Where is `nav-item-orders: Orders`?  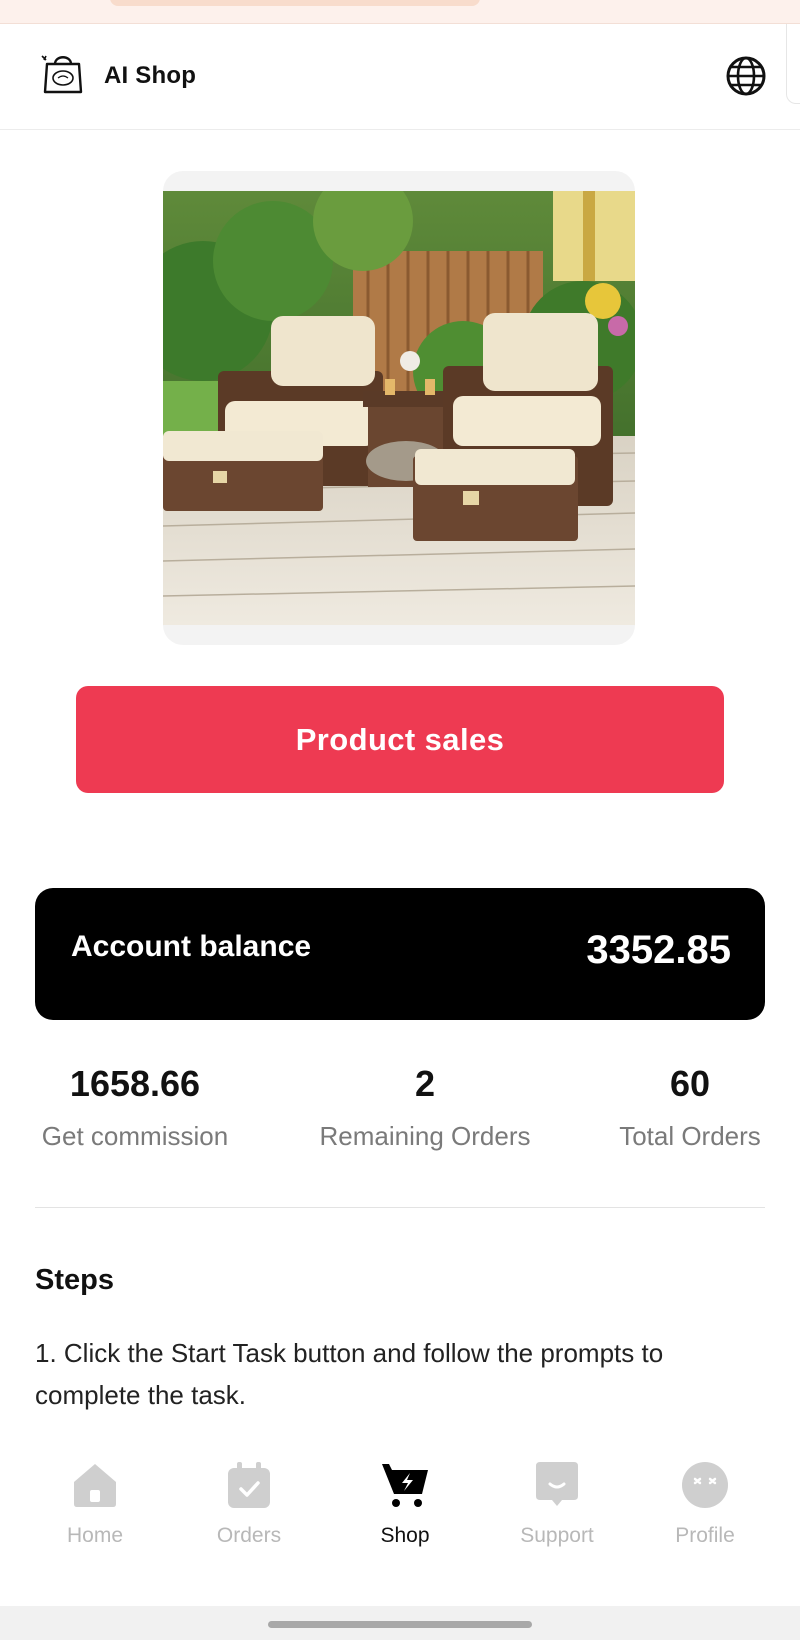 nav-item-orders: Orders is located at coordinates (249, 1504).